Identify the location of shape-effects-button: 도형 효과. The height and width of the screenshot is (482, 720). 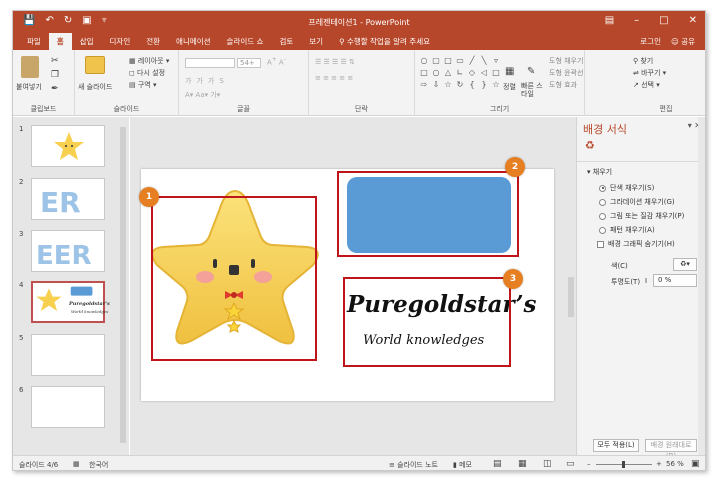
(563, 85).